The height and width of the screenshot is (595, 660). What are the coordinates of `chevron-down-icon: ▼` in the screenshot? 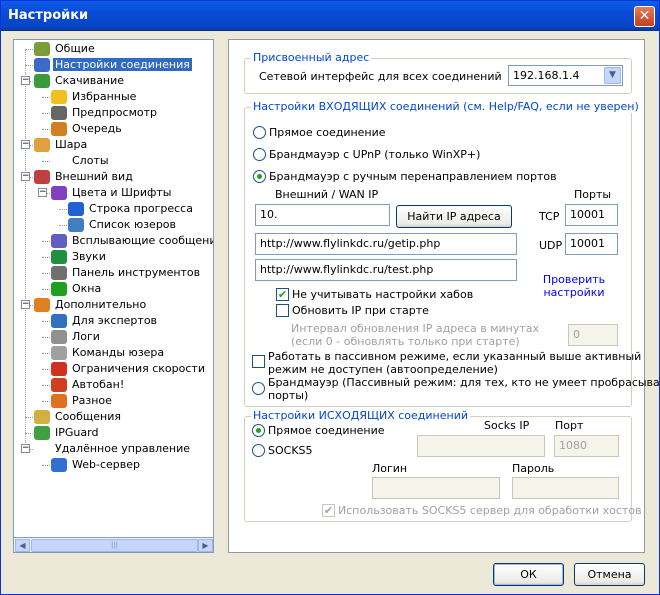 It's located at (612, 75).